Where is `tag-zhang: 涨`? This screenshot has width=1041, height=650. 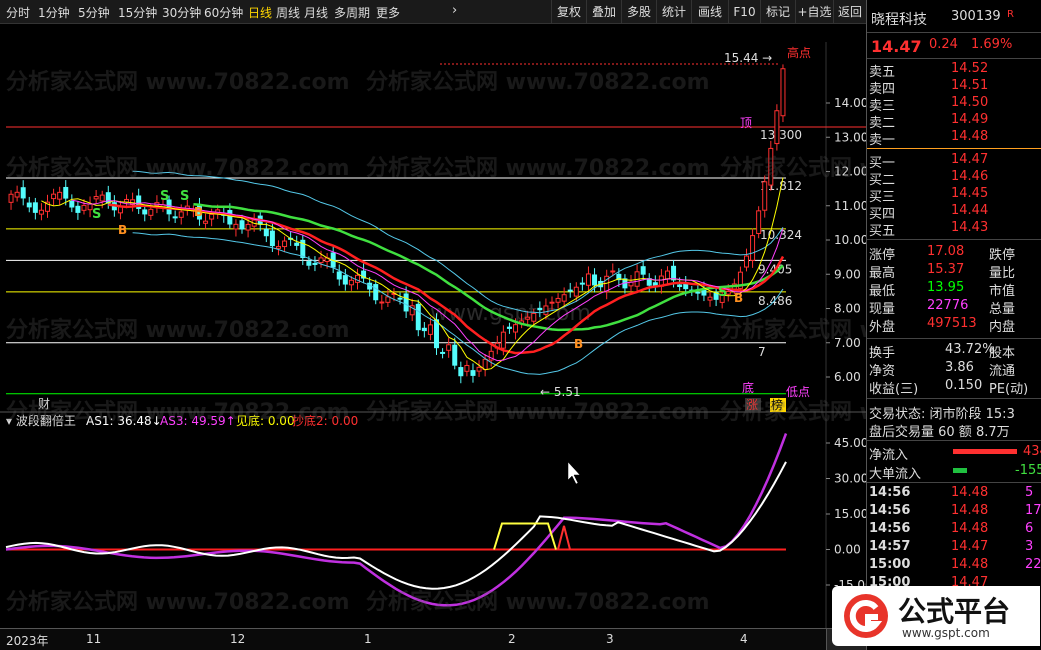 tag-zhang: 涨 is located at coordinates (752, 404).